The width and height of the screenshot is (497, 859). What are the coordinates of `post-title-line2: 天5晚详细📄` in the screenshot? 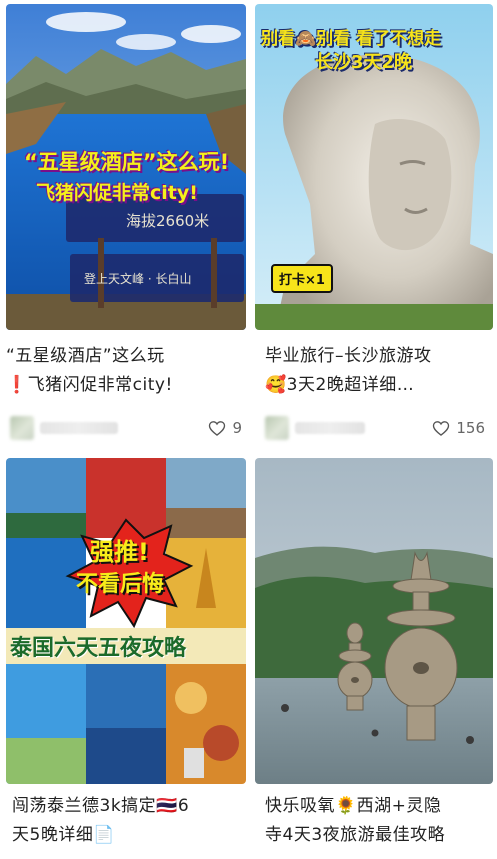 It's located at (63, 835).